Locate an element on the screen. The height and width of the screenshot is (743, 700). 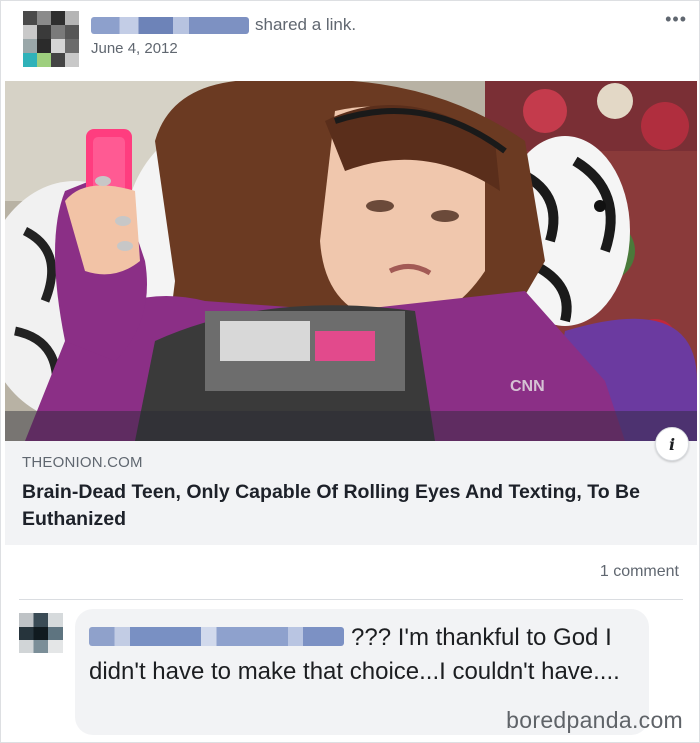
more-options-icon: ••• is located at coordinates (676, 19).